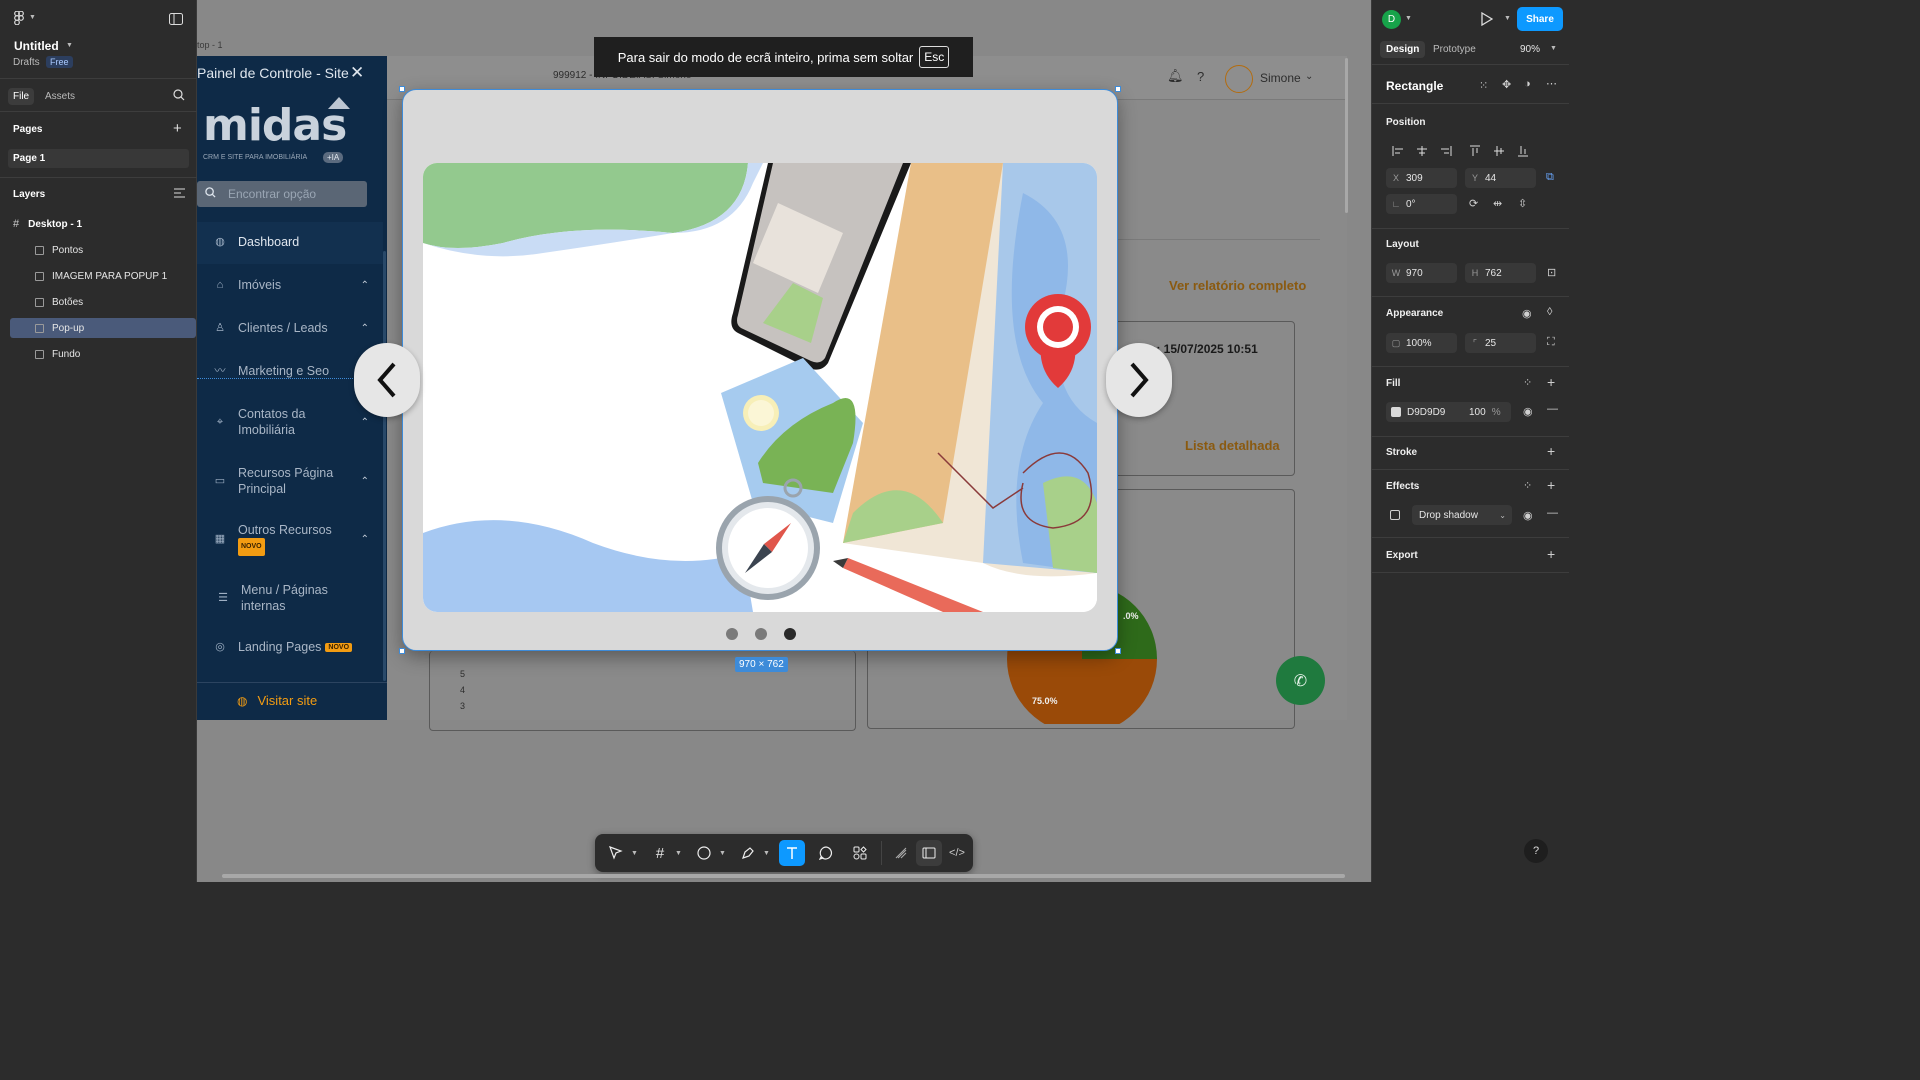 The height and width of the screenshot is (1080, 1920). I want to click on component-icon: ✥, so click(1506, 84).